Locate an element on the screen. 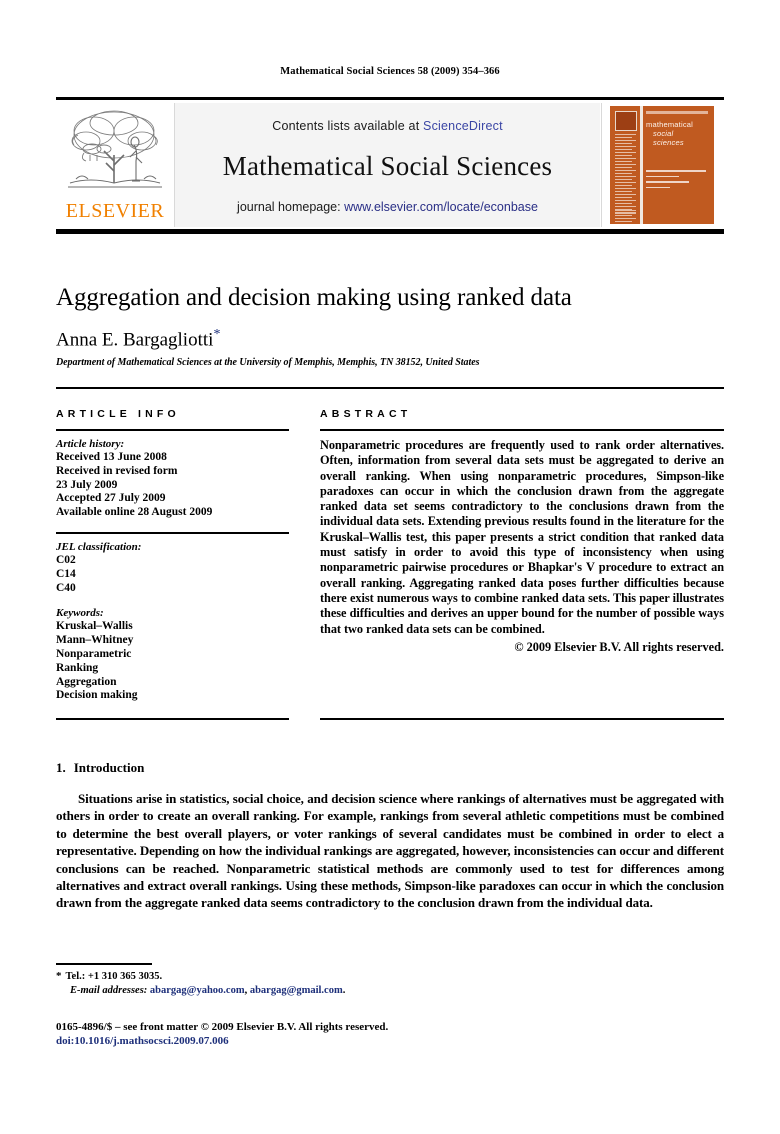 The width and height of the screenshot is (780, 1134). jel-code: C02 is located at coordinates (66, 559).